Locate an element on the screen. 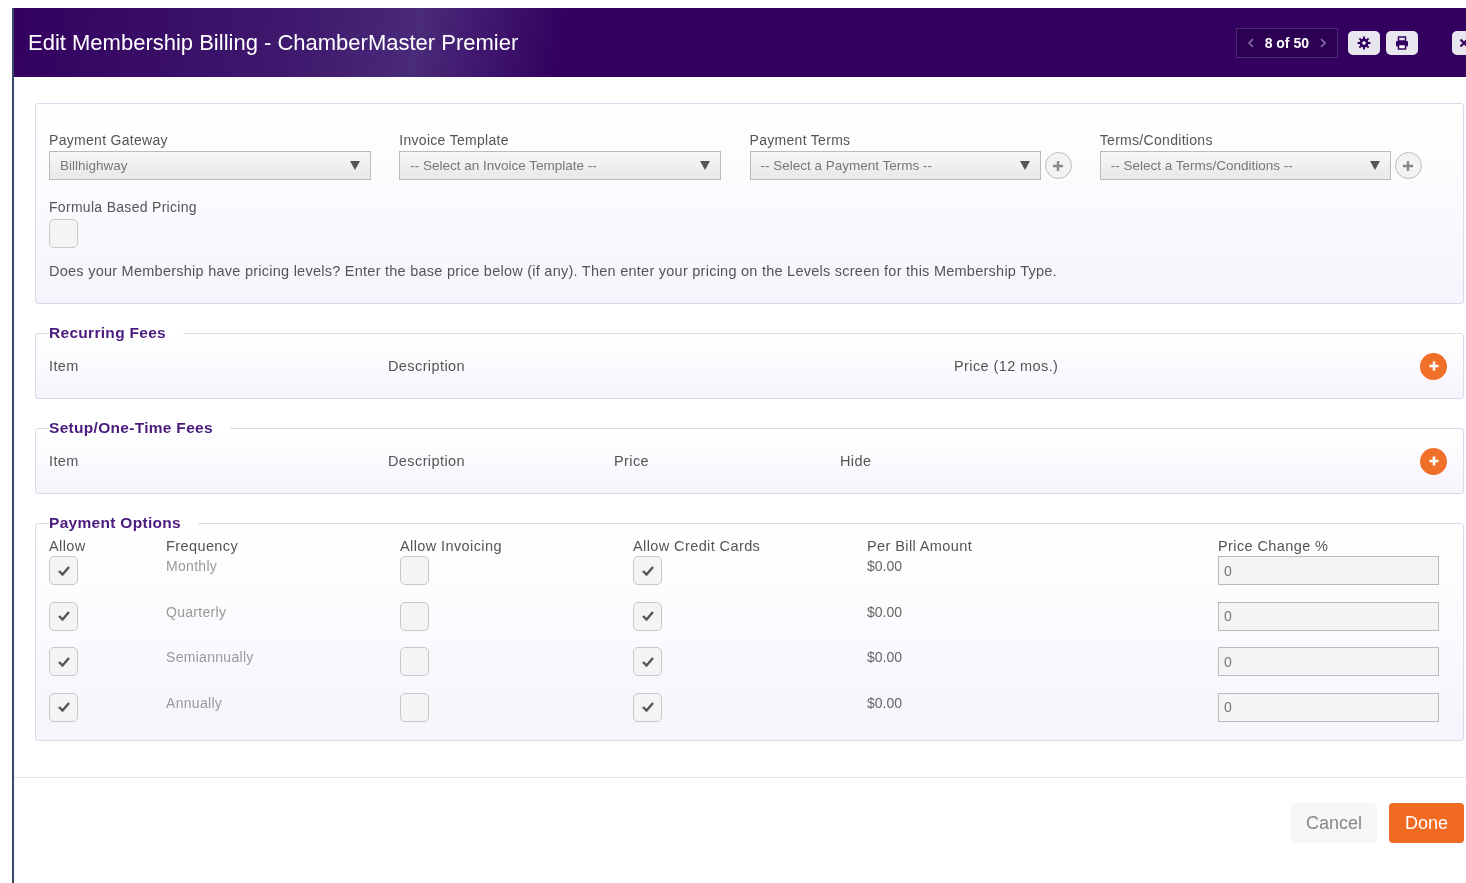 This screenshot has width=1466, height=883. field-label: Payment Terms is located at coordinates (800, 140).